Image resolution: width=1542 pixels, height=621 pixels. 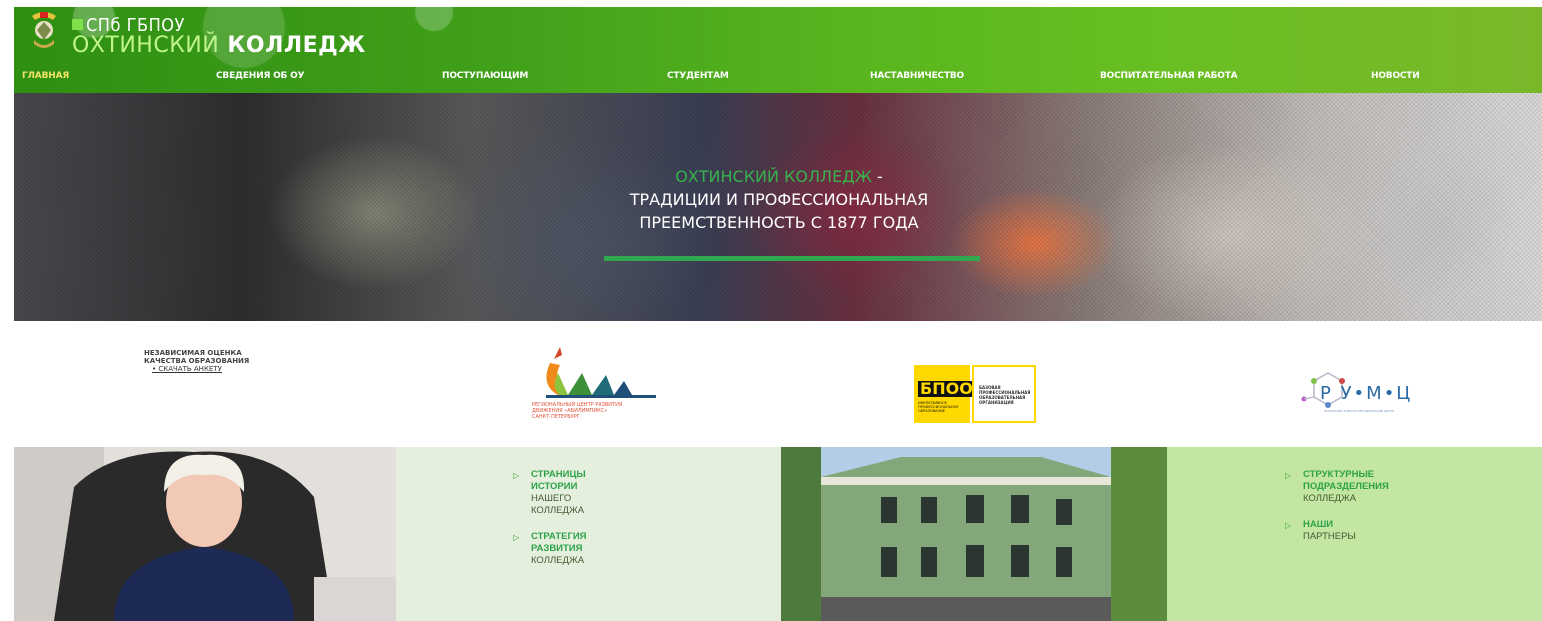 What do you see at coordinates (44, 31) in the screenshot?
I see `coat-of-arms-icon` at bounding box center [44, 31].